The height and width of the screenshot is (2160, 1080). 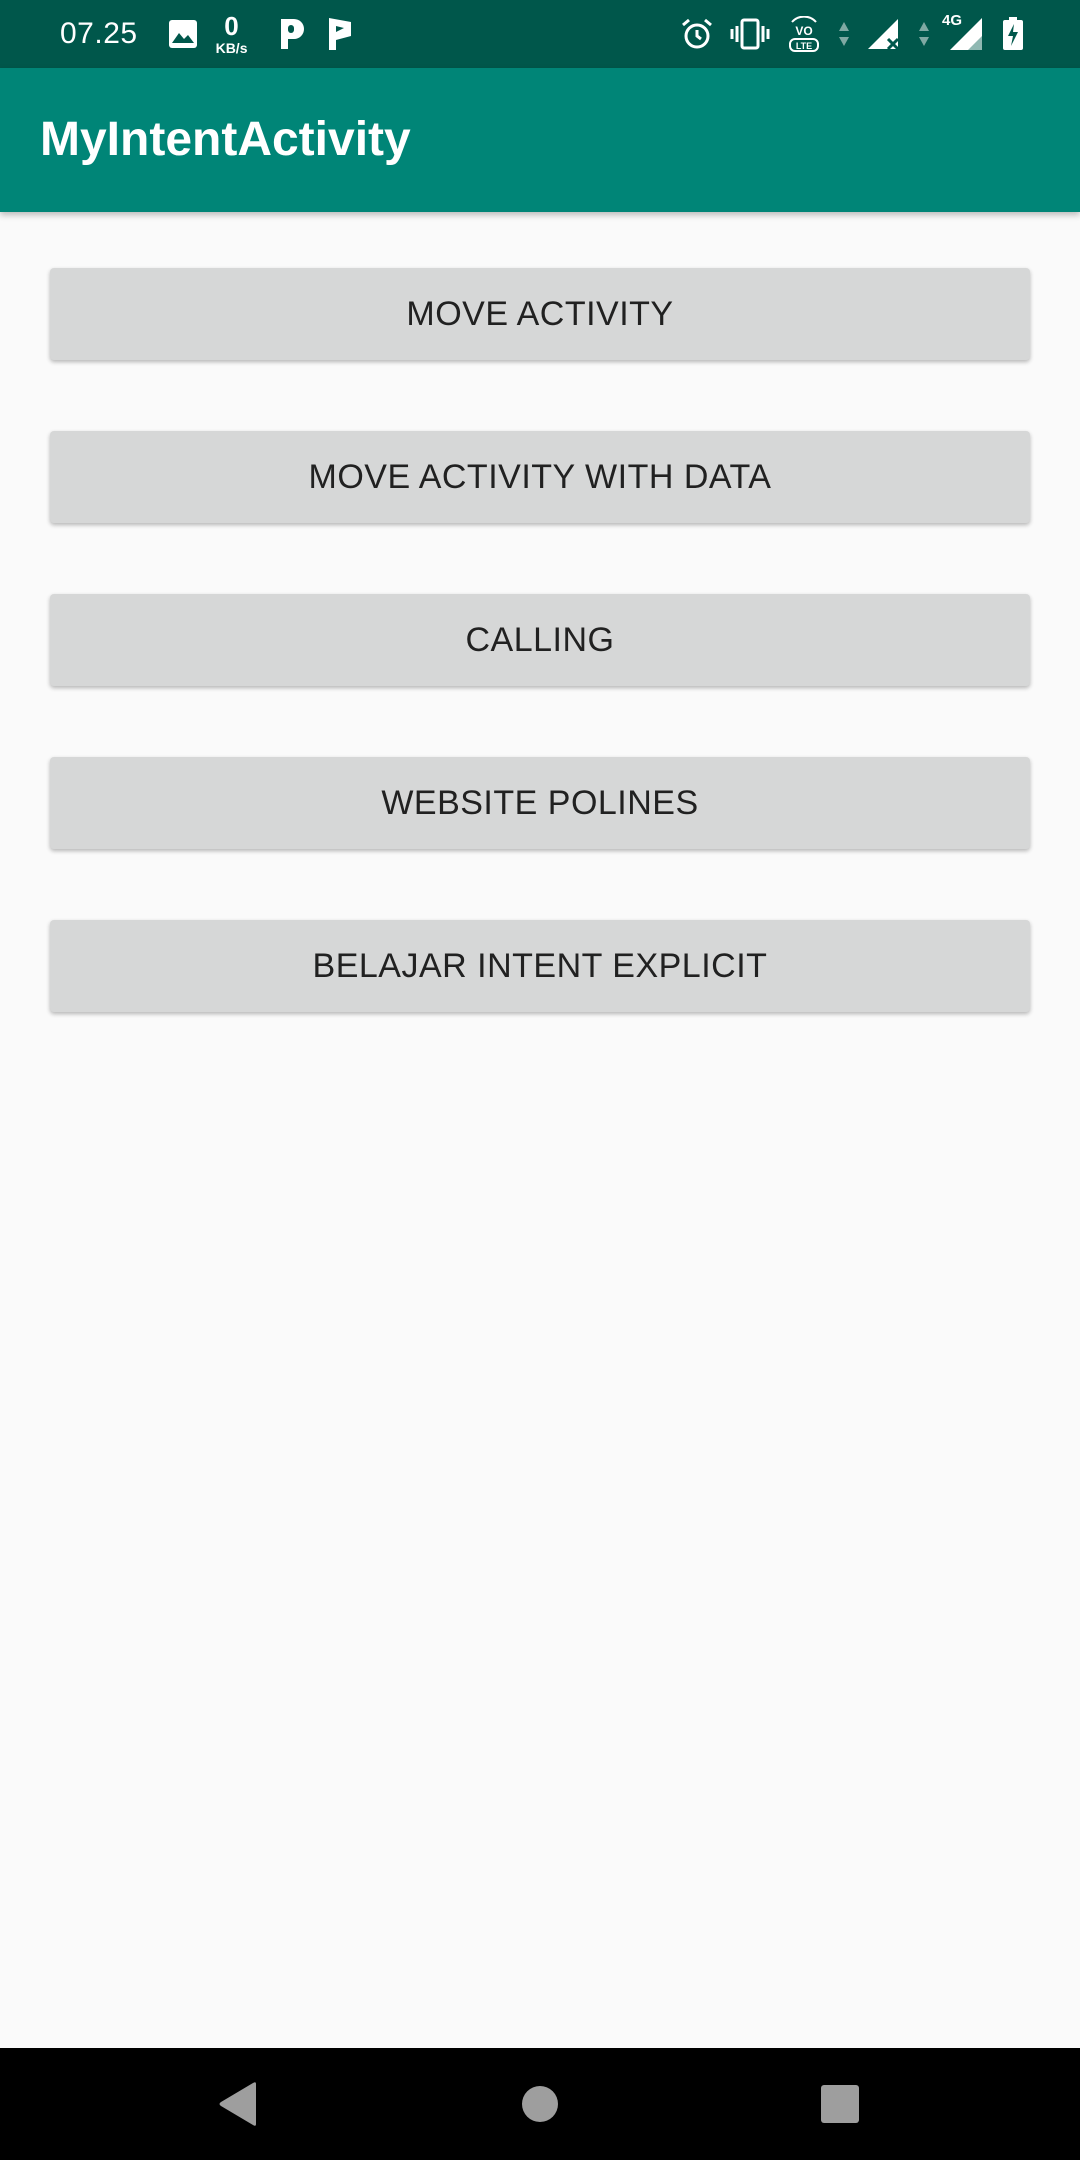 I want to click on data-arrows-icon, so click(x=844, y=34).